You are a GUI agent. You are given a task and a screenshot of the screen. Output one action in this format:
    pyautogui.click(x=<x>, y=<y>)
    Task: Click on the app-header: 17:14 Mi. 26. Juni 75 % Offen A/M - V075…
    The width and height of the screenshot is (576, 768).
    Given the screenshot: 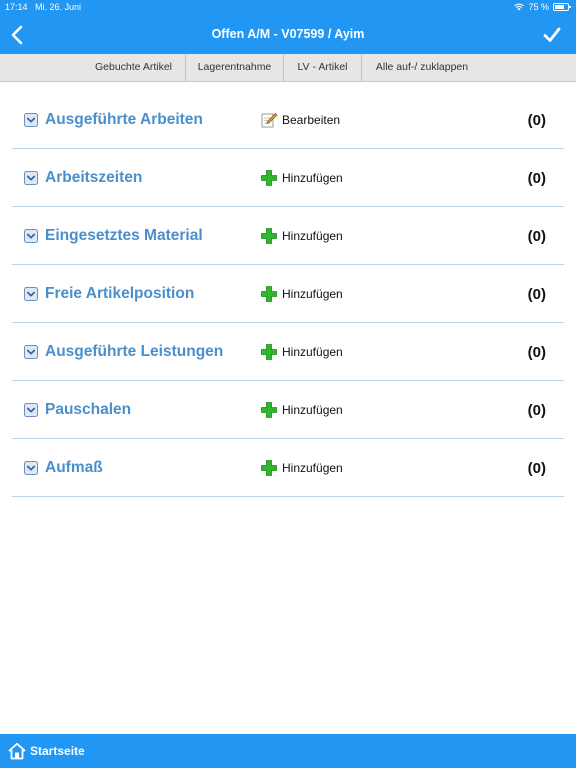 What is the action you would take?
    pyautogui.click(x=288, y=27)
    